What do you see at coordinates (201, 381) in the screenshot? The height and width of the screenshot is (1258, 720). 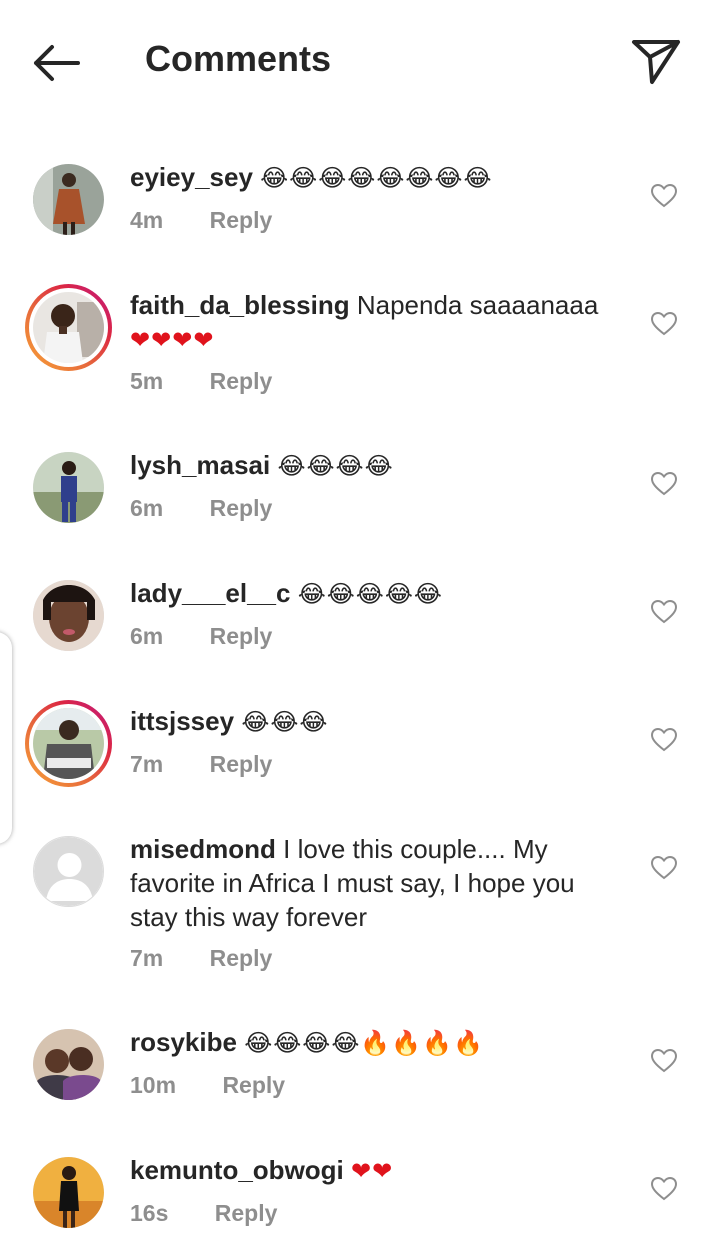 I see `comment-meta: 5m Reply` at bounding box center [201, 381].